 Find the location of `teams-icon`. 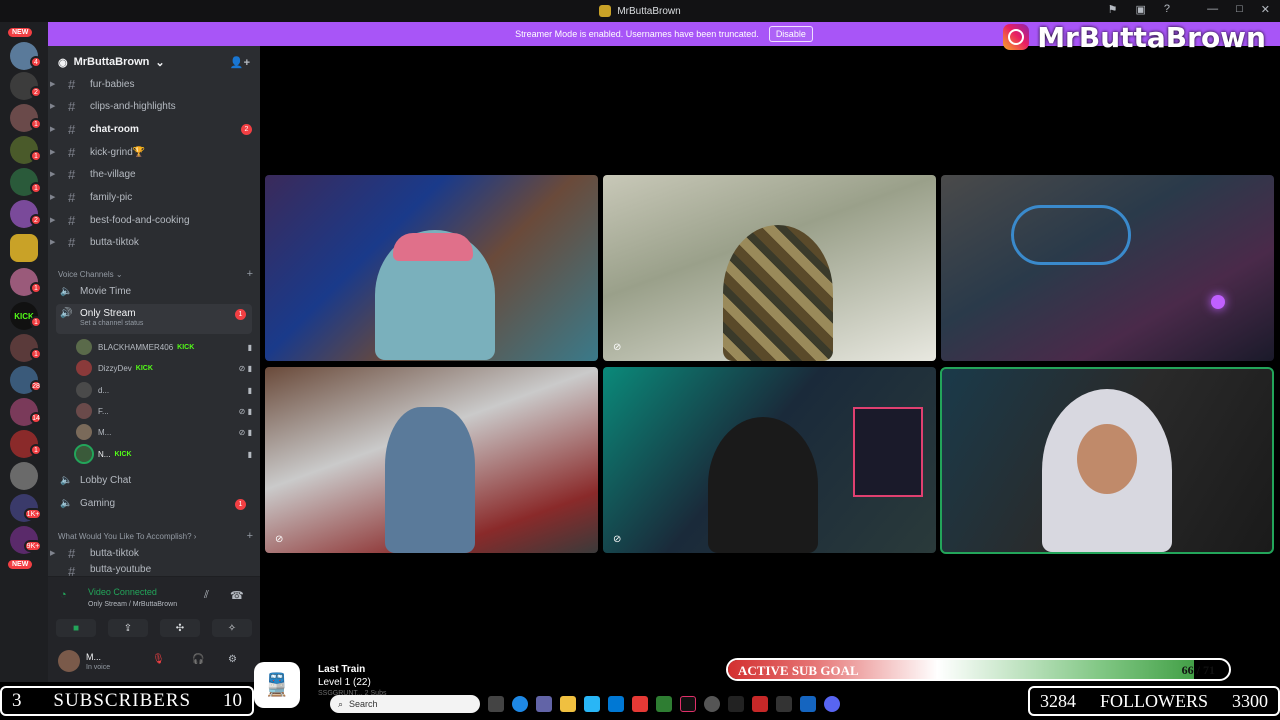

teams-icon is located at coordinates (544, 704).